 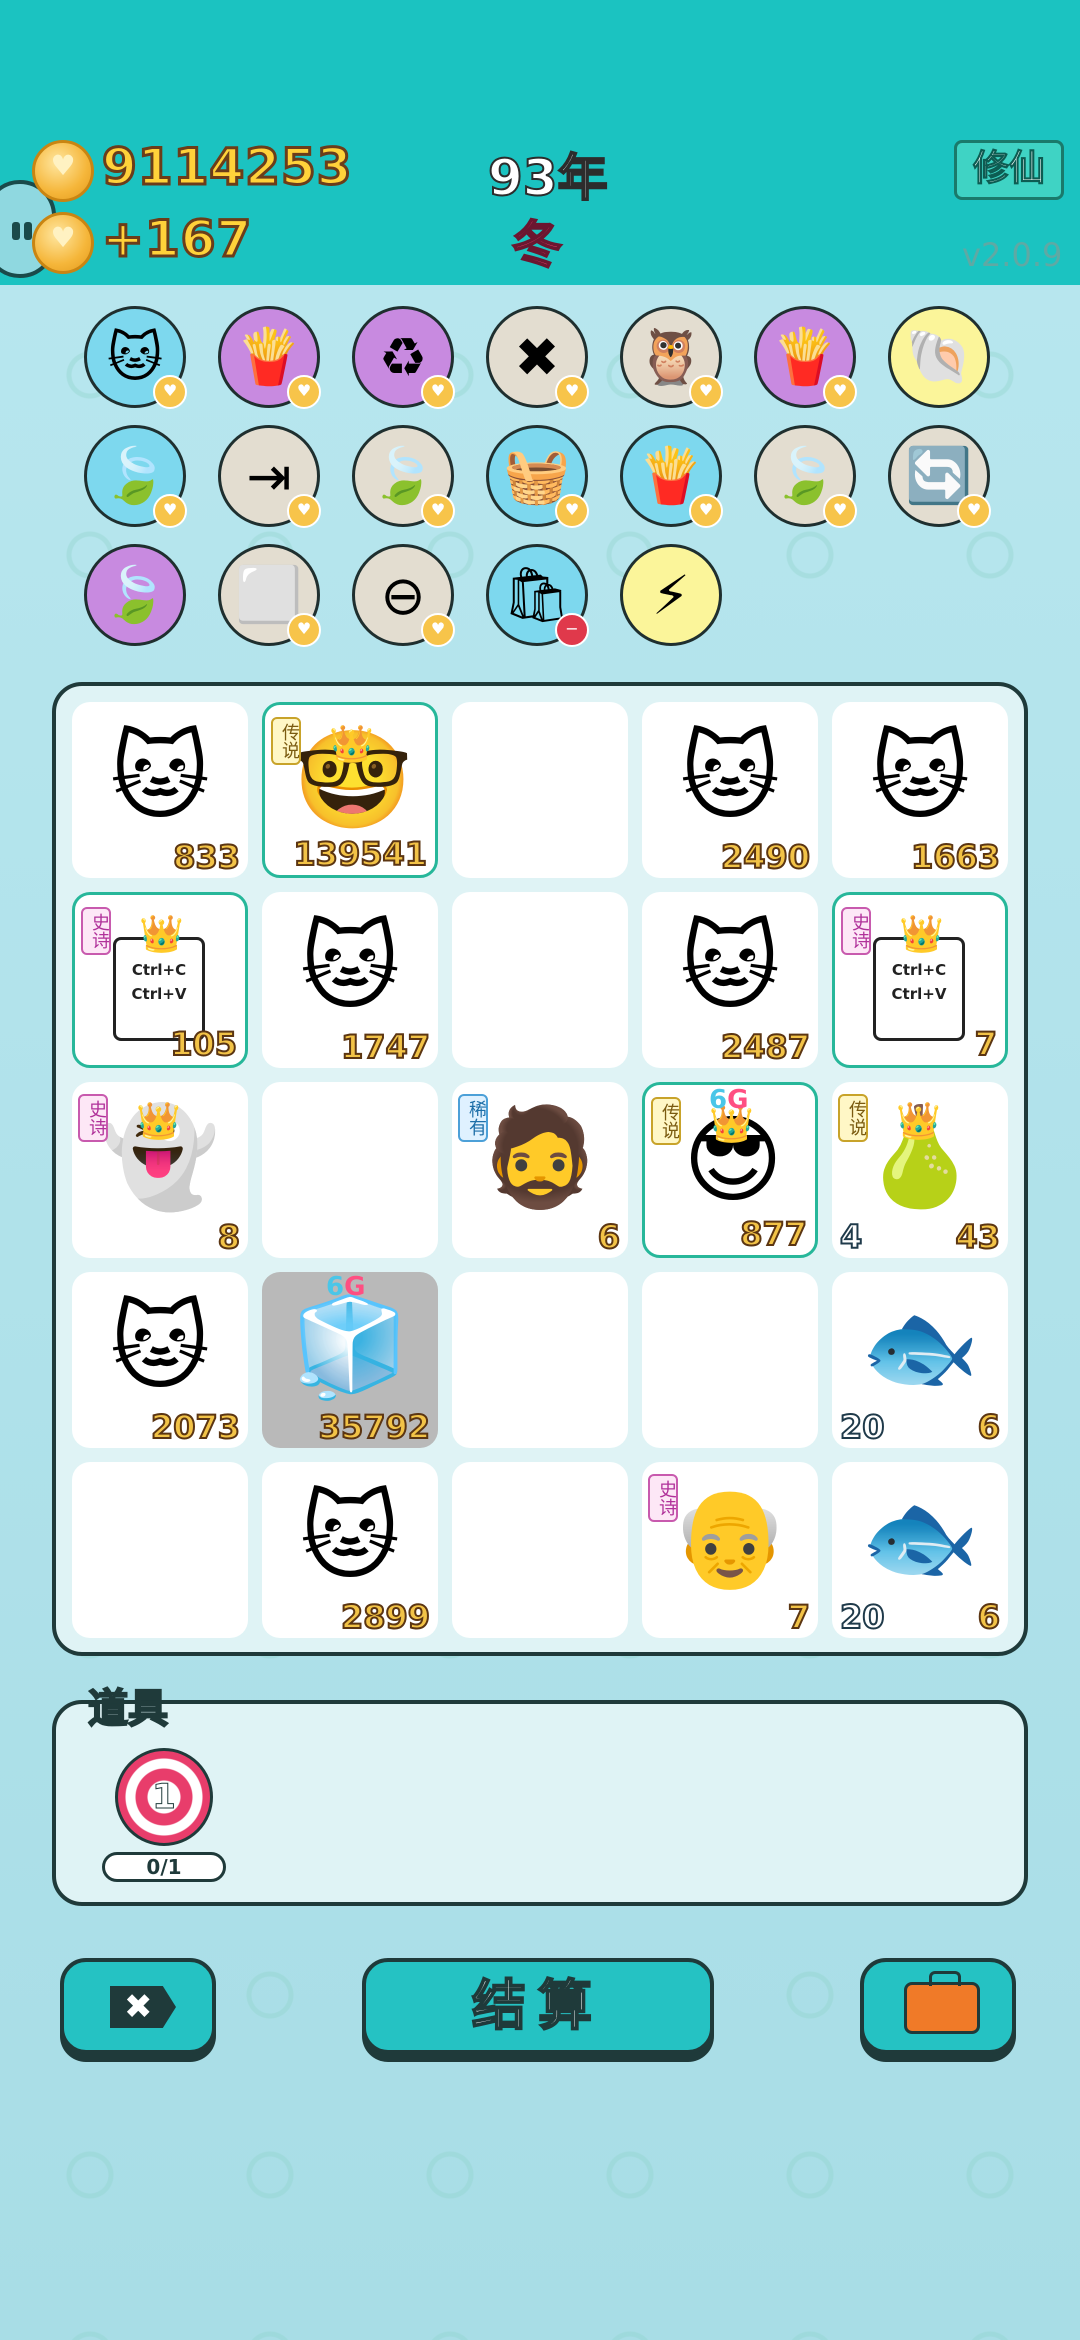 What do you see at coordinates (920, 1170) in the screenshot?
I see `board-cell-pear: 🍐 👑 传说 43 4` at bounding box center [920, 1170].